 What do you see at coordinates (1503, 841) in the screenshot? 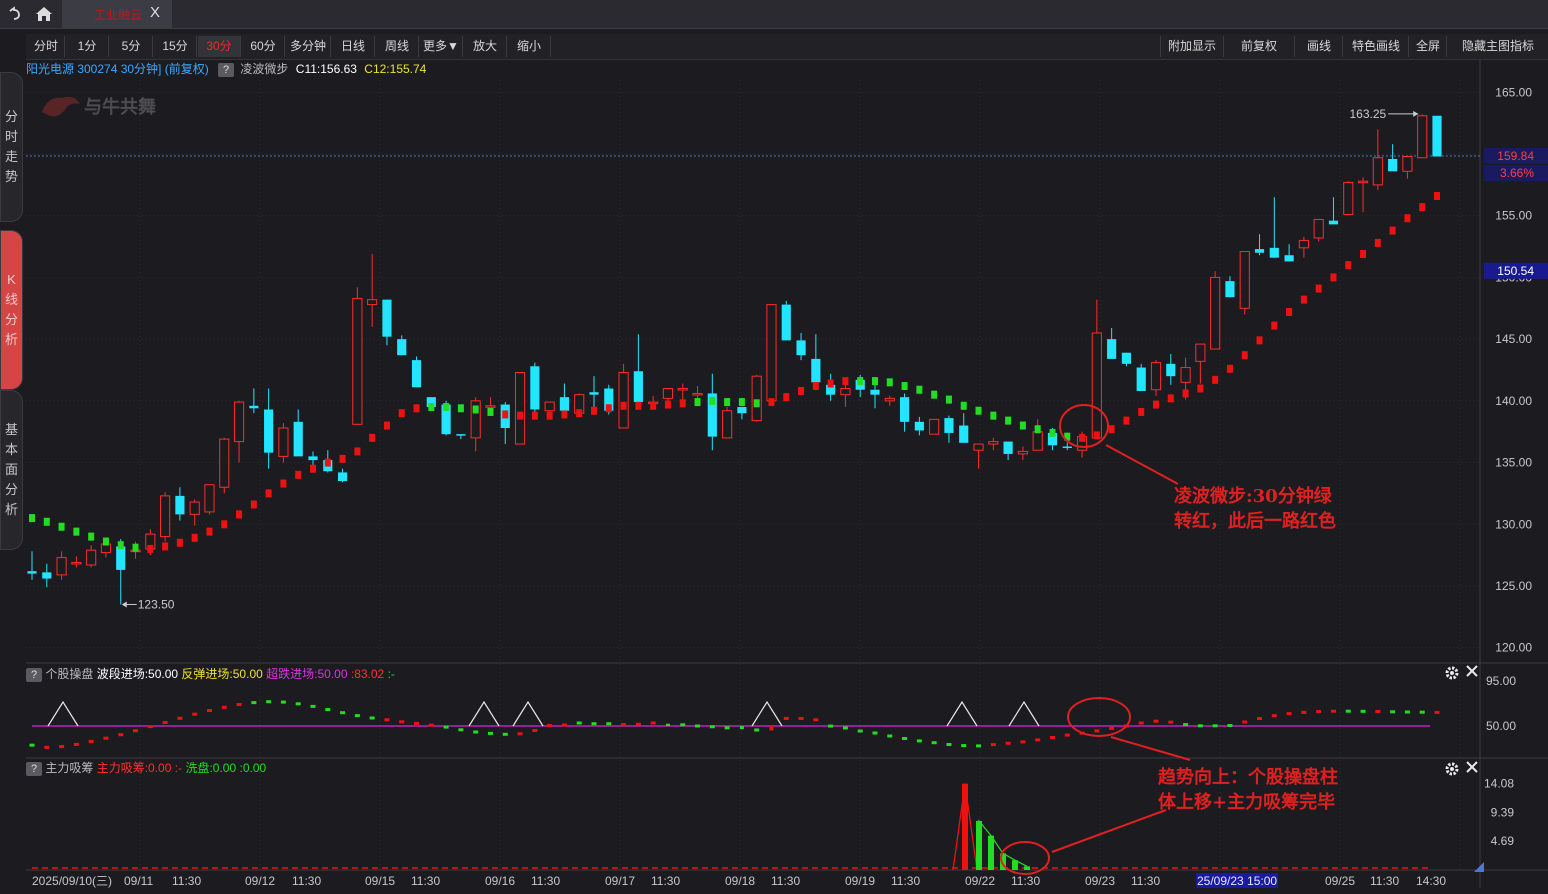
I see `panel3-tick-label: 4.69` at bounding box center [1503, 841].